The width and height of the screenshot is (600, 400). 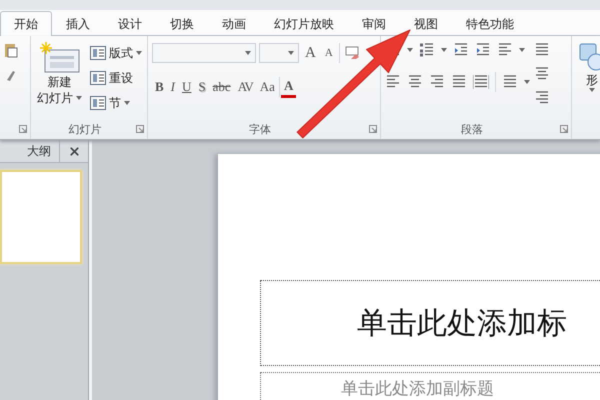 I want to click on ribbon-tab: 切换, so click(x=182, y=23).